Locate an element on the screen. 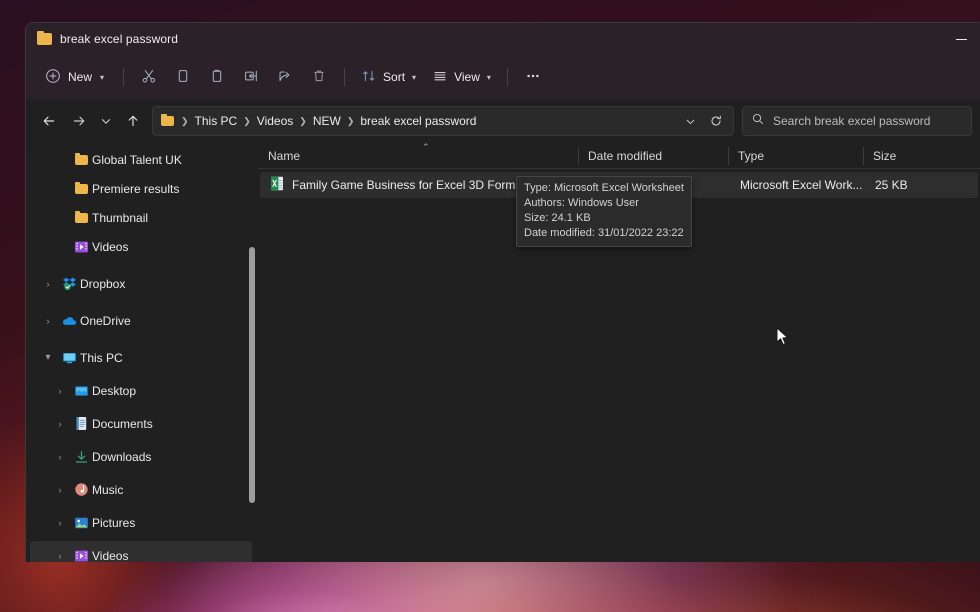 The width and height of the screenshot is (980, 612). copy-button is located at coordinates (183, 77).